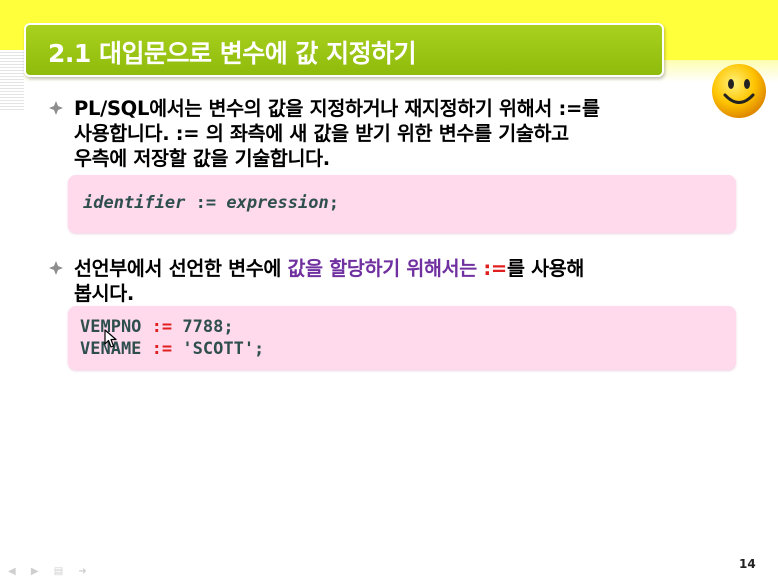  Describe the element at coordinates (385, 268) in the screenshot. I see `bullet2-highlight: 값을 할당하기 위해서는` at that location.